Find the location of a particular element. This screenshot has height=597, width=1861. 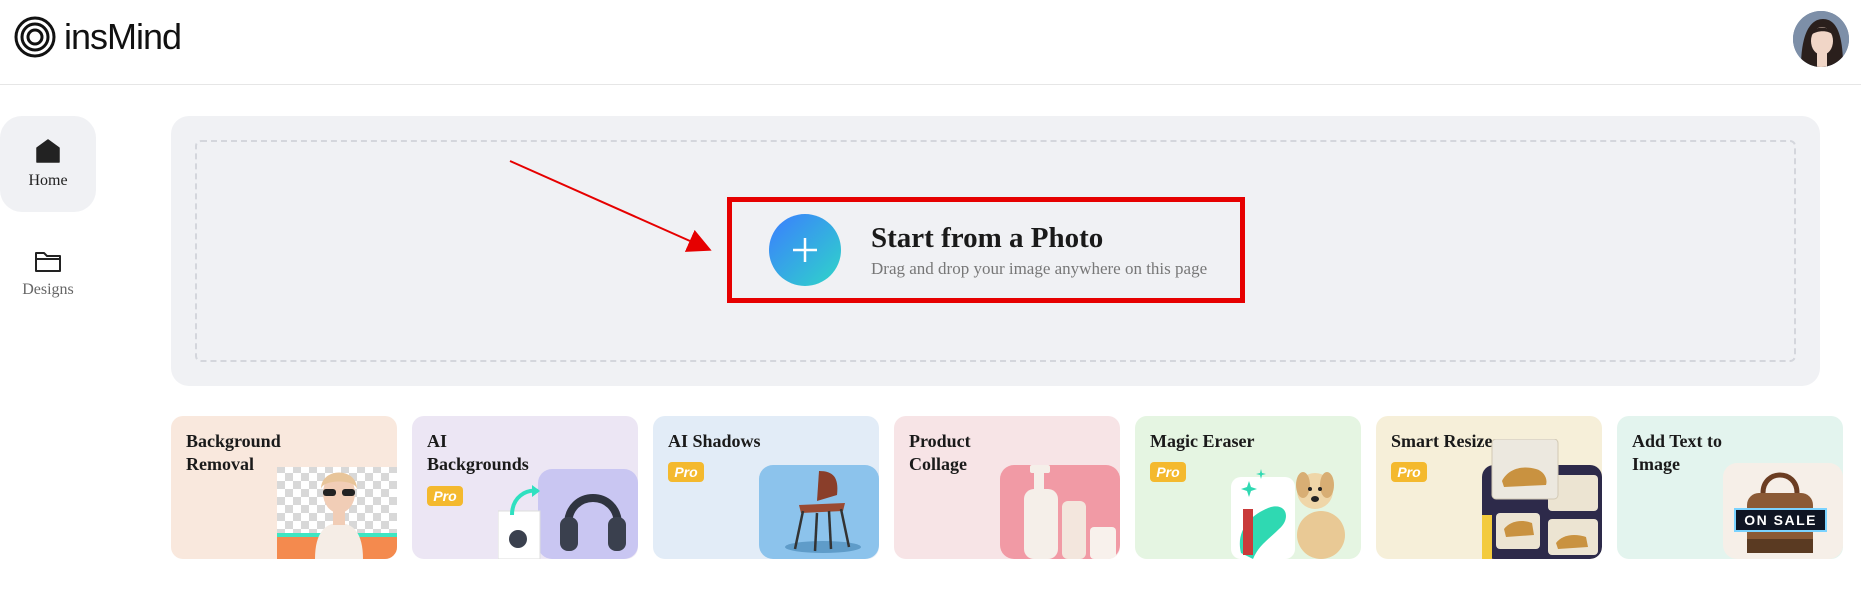

smart-resize-illustration is located at coordinates (1542, 499).